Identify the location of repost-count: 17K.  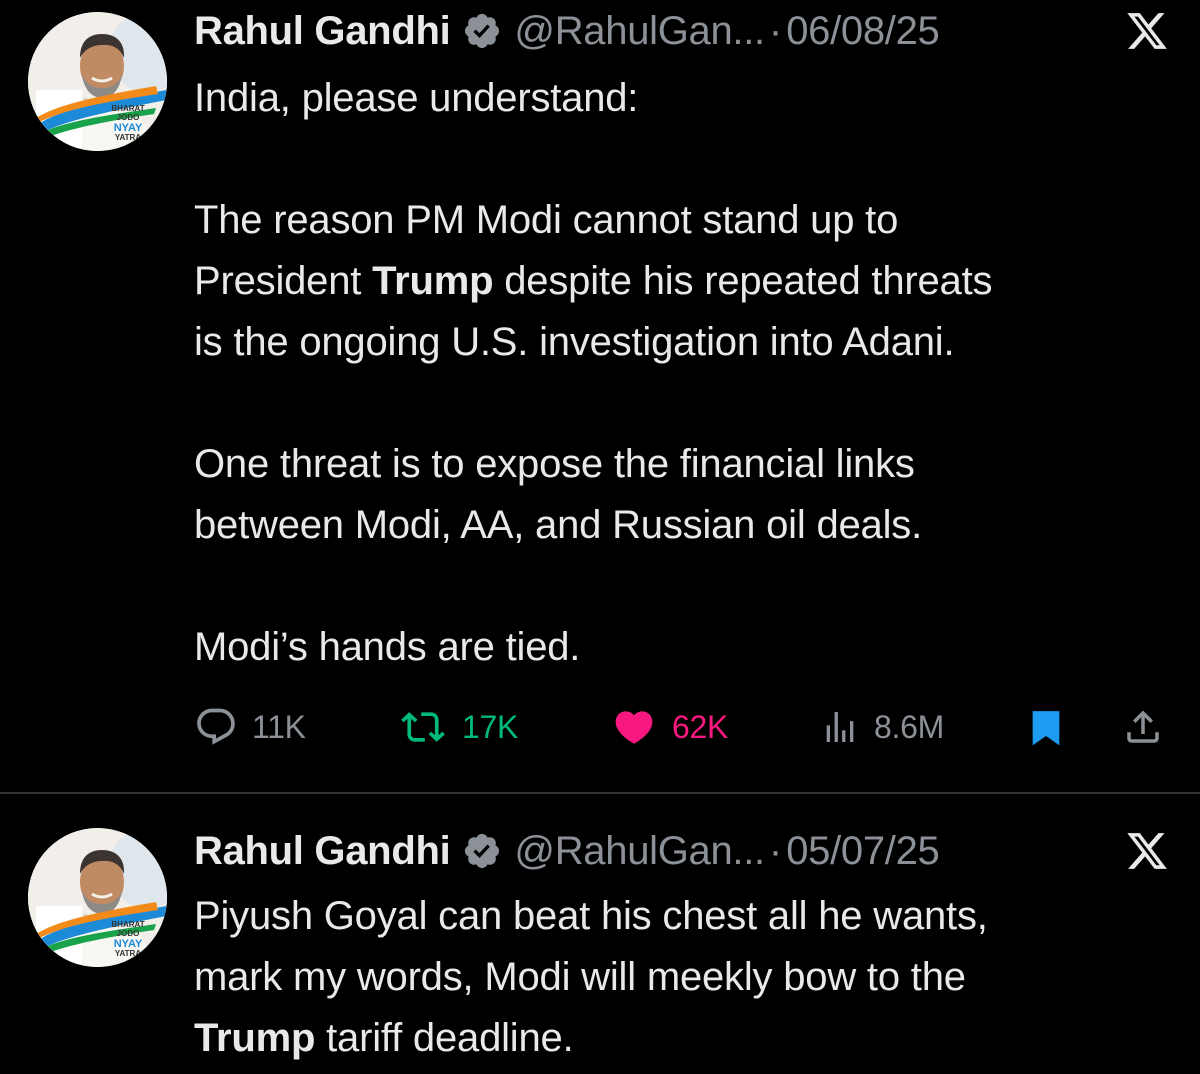
(490, 726).